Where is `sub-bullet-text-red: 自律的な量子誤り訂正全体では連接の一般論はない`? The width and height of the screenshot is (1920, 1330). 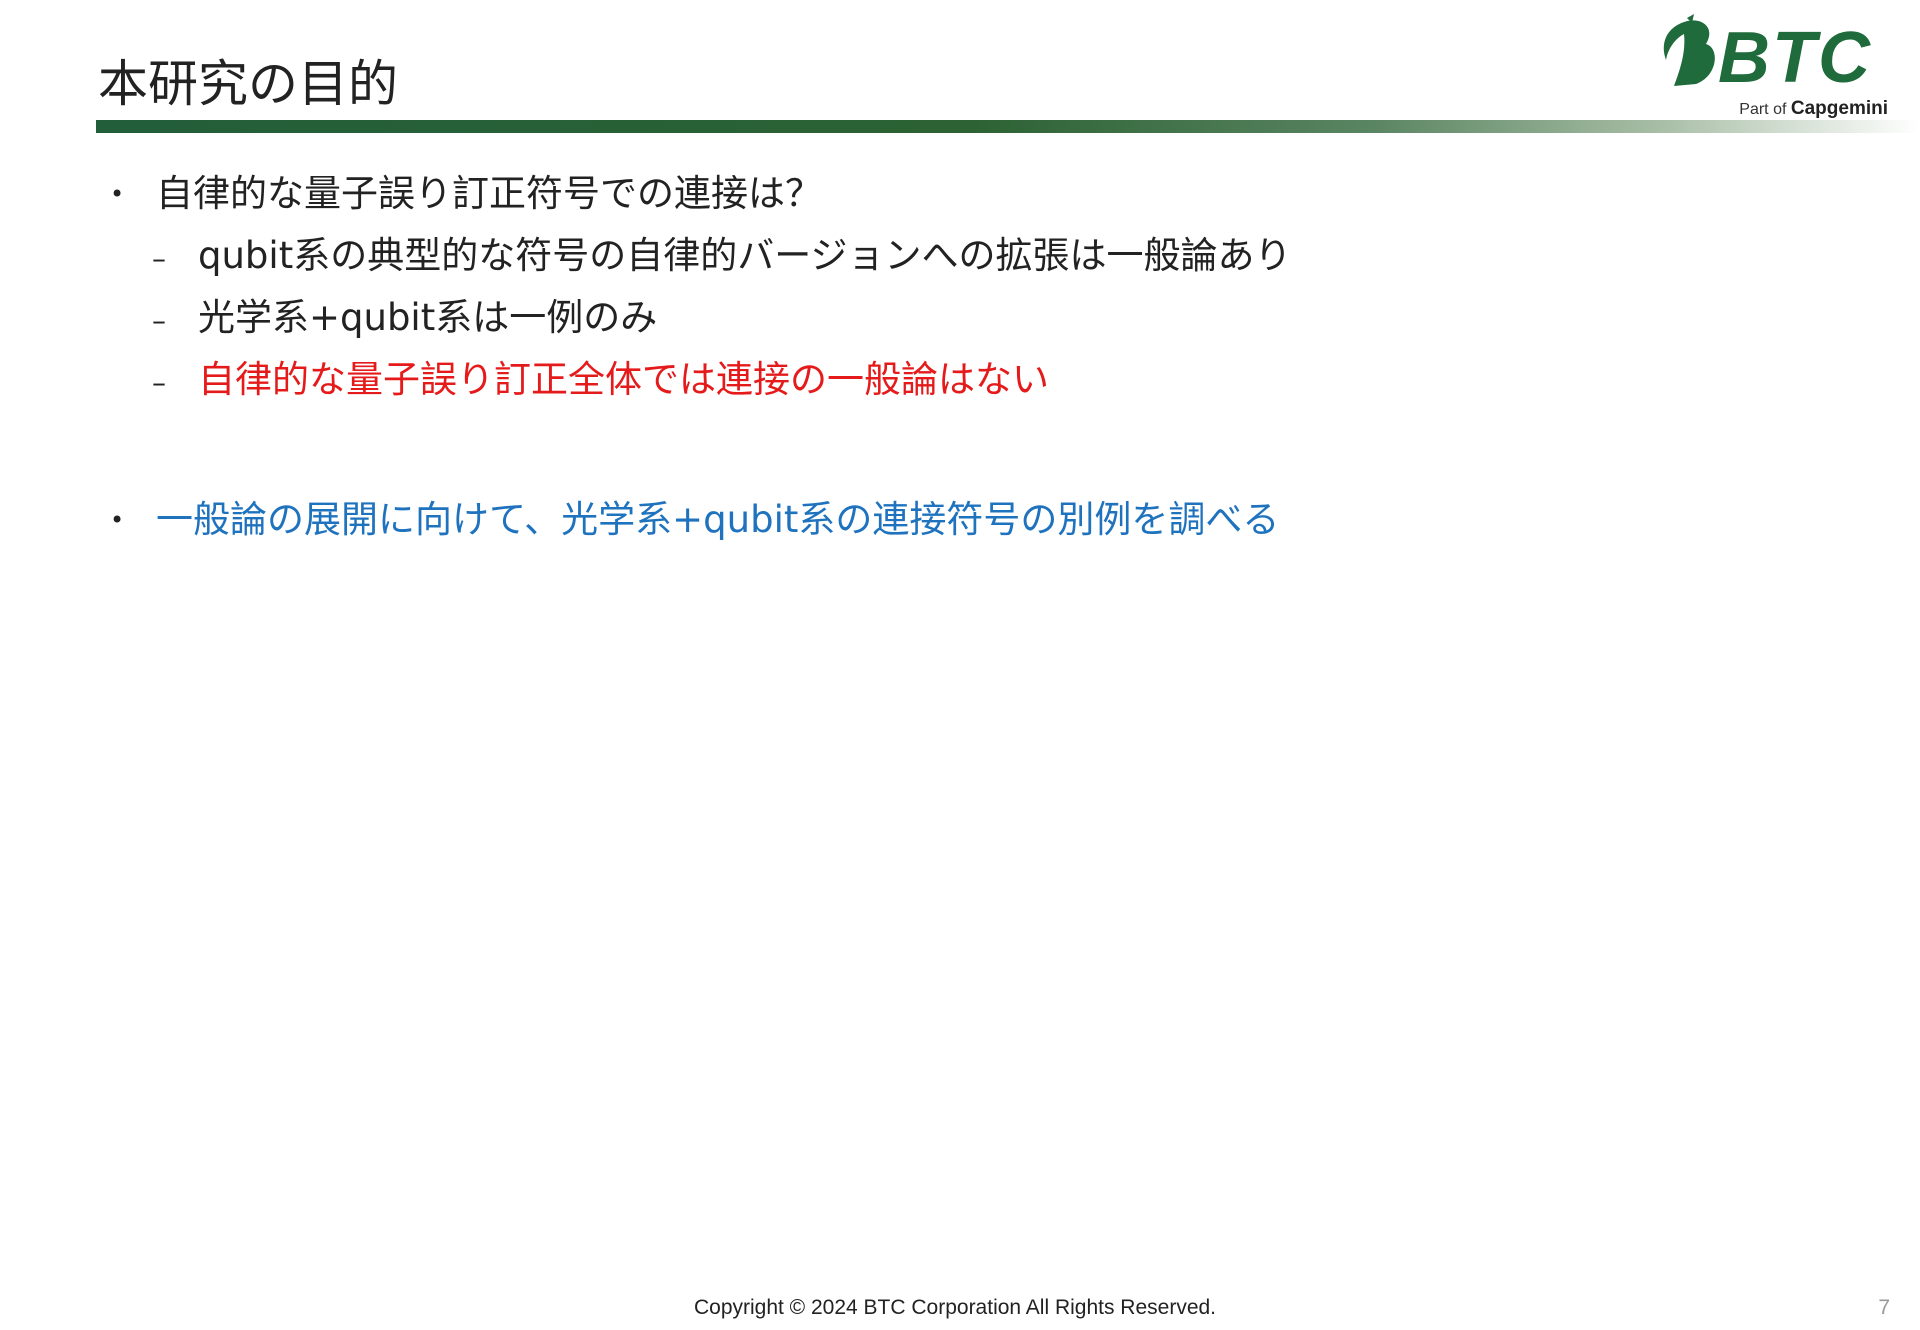 sub-bullet-text-red: 自律的な量子誤り訂正全体では連接の一般論はない is located at coordinates (623, 379).